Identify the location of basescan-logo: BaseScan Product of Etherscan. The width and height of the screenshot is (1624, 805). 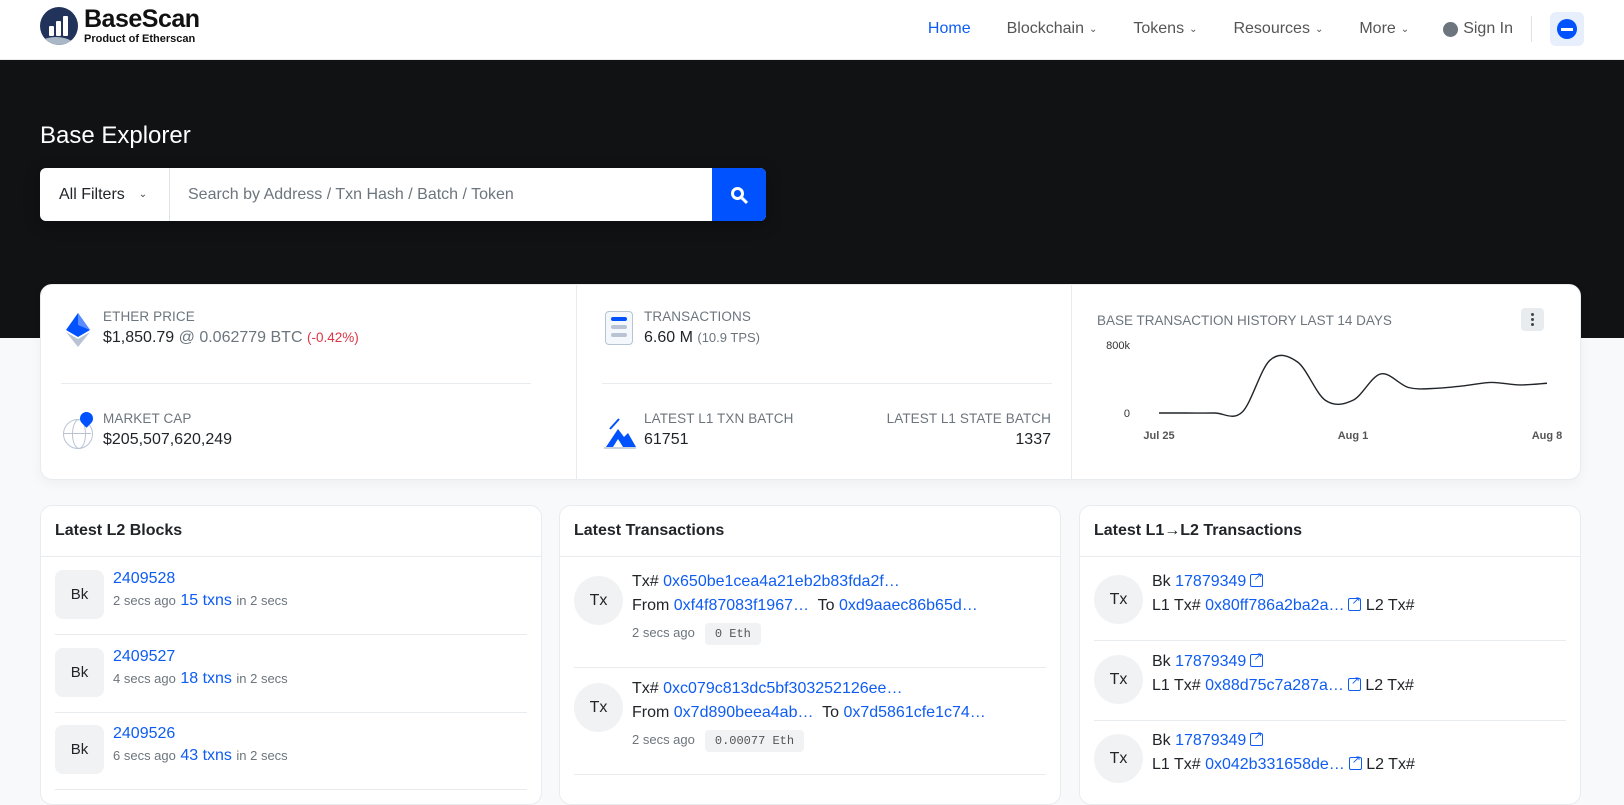
(120, 26).